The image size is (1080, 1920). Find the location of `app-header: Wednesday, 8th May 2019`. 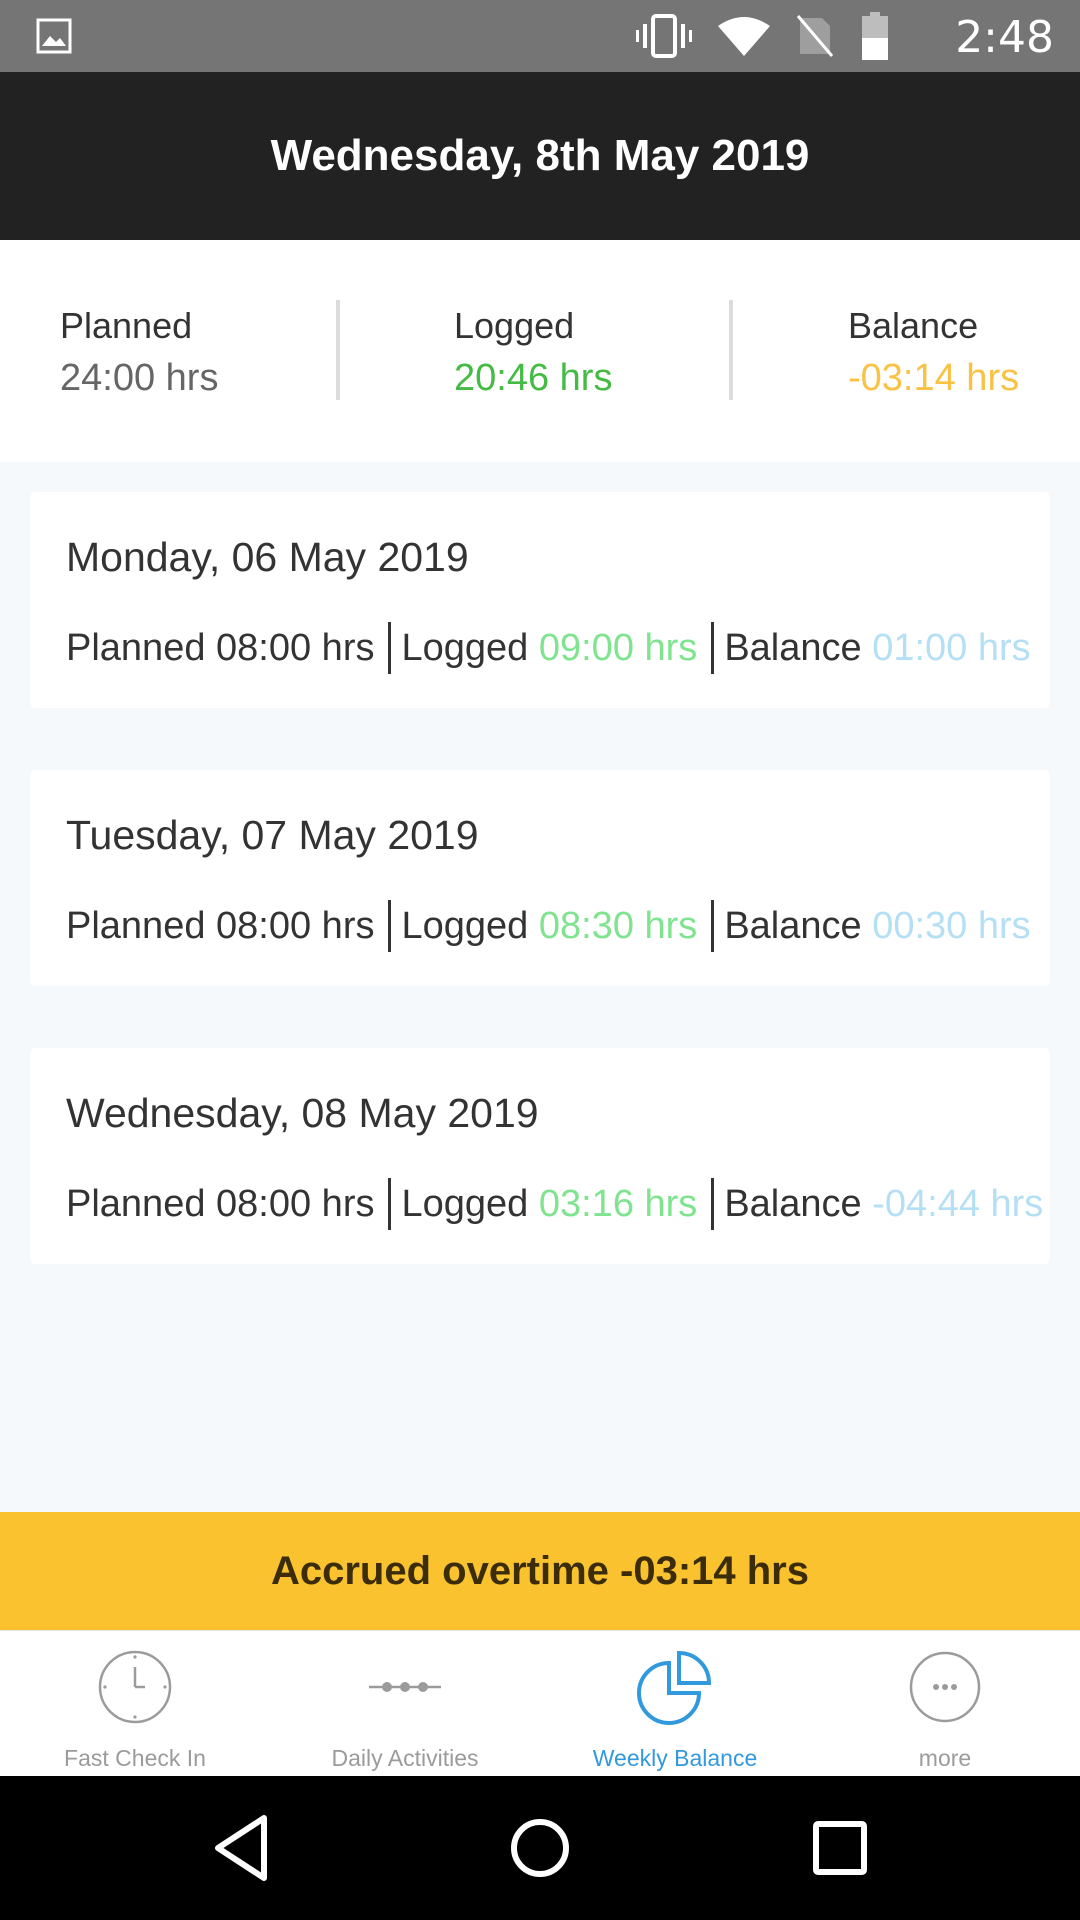

app-header: Wednesday, 8th May 2019 is located at coordinates (540, 156).